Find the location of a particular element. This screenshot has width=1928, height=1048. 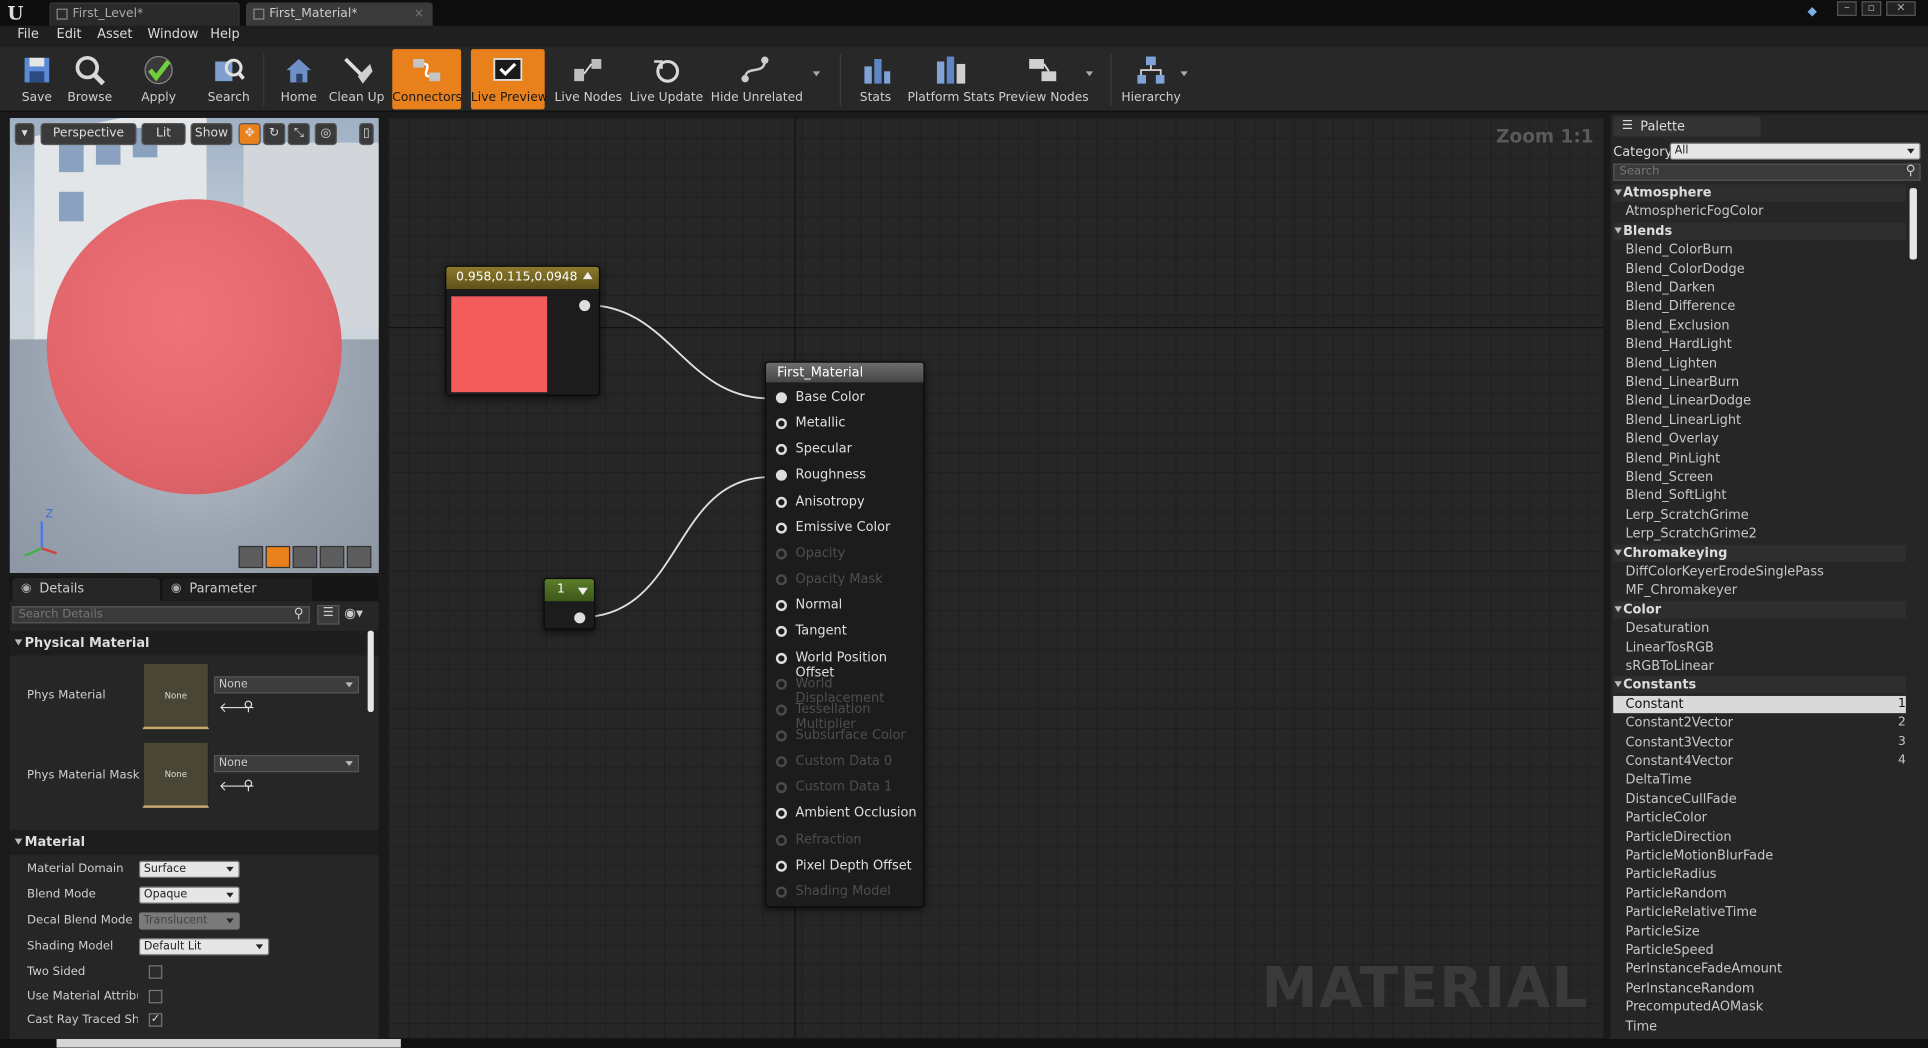

palette-search-input: Search ⚲ is located at coordinates (1767, 171).